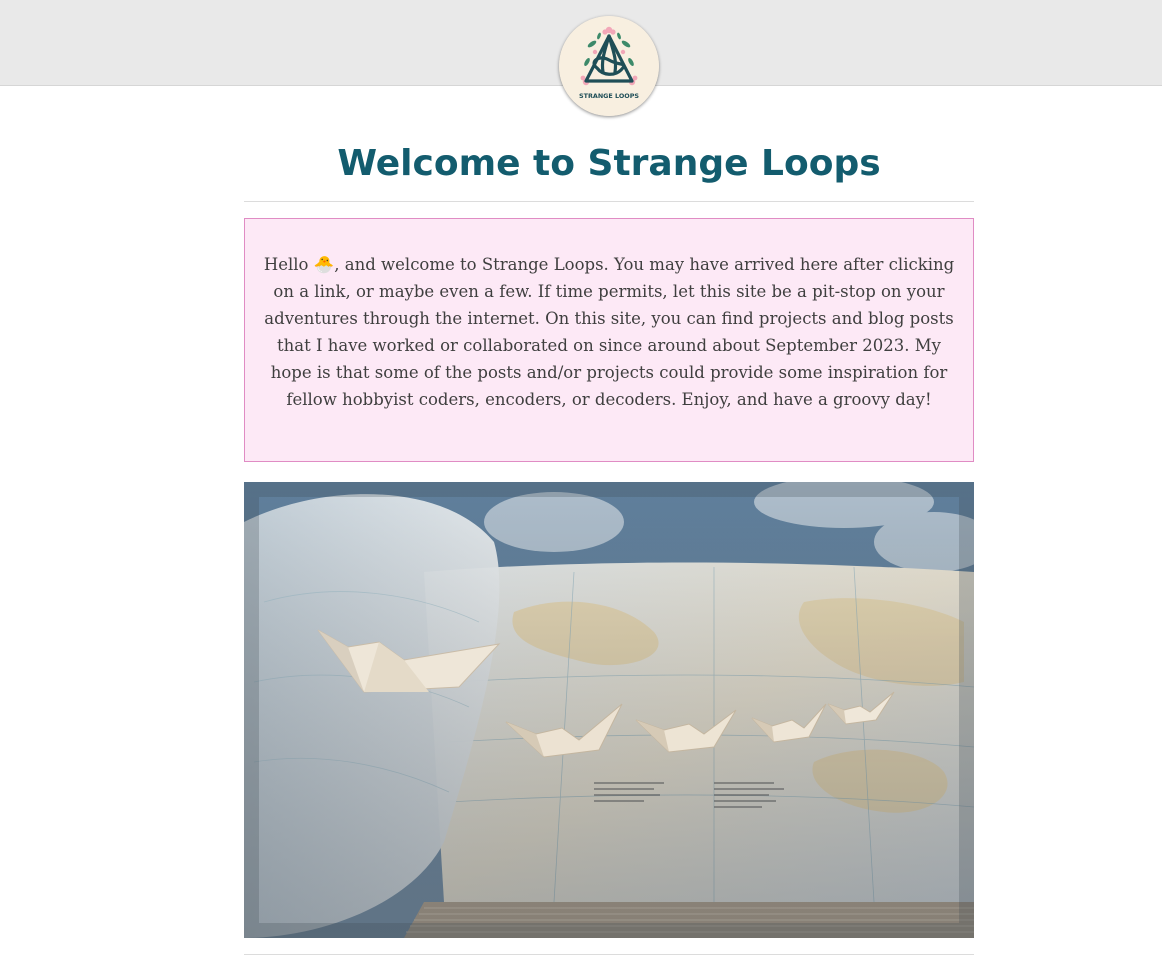 The width and height of the screenshot is (1162, 970). I want to click on page-title: Welcome to Strange Loops, so click(609, 163).